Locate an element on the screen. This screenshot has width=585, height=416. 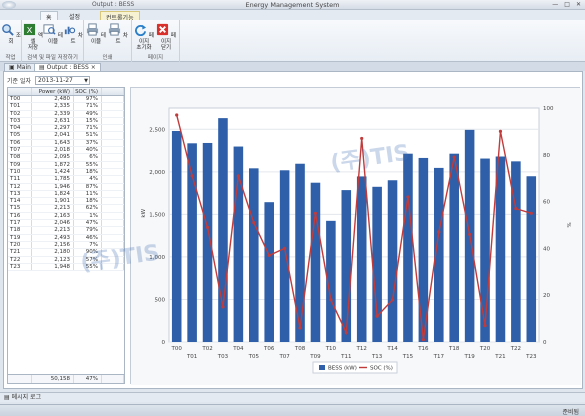
tab-settings: 설정 is located at coordinates (74, 16).